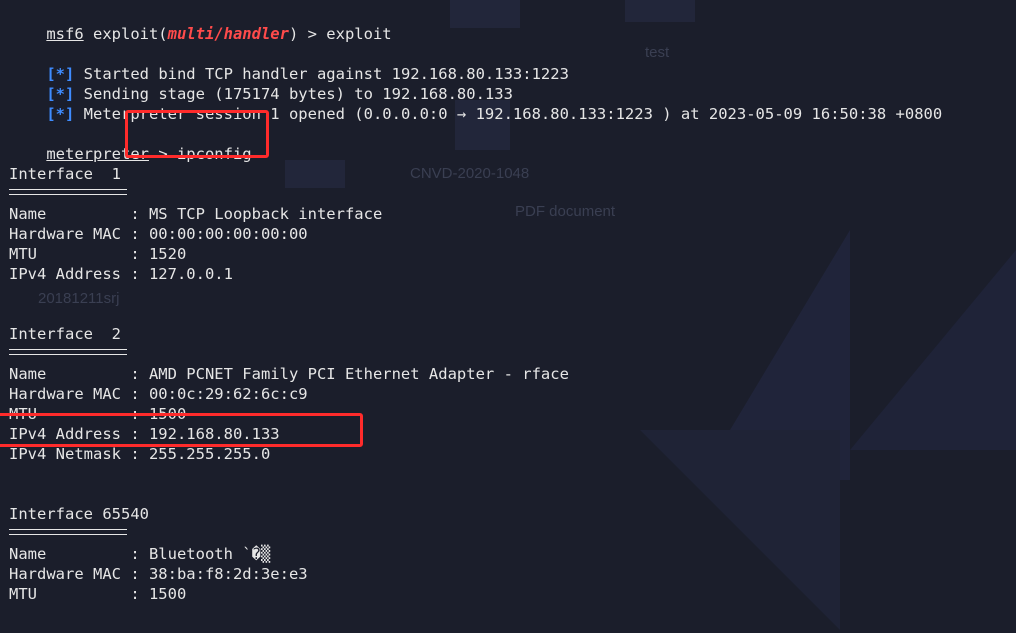  What do you see at coordinates (140, 454) in the screenshot?
I see `interface-field: IPv4 Netmask : 255.255.255.0` at bounding box center [140, 454].